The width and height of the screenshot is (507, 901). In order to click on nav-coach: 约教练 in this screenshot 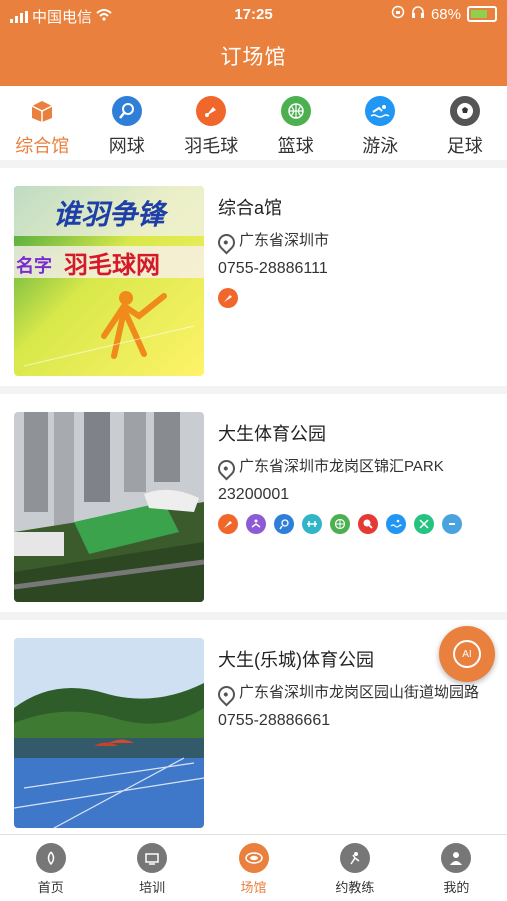, I will do `click(354, 868)`.